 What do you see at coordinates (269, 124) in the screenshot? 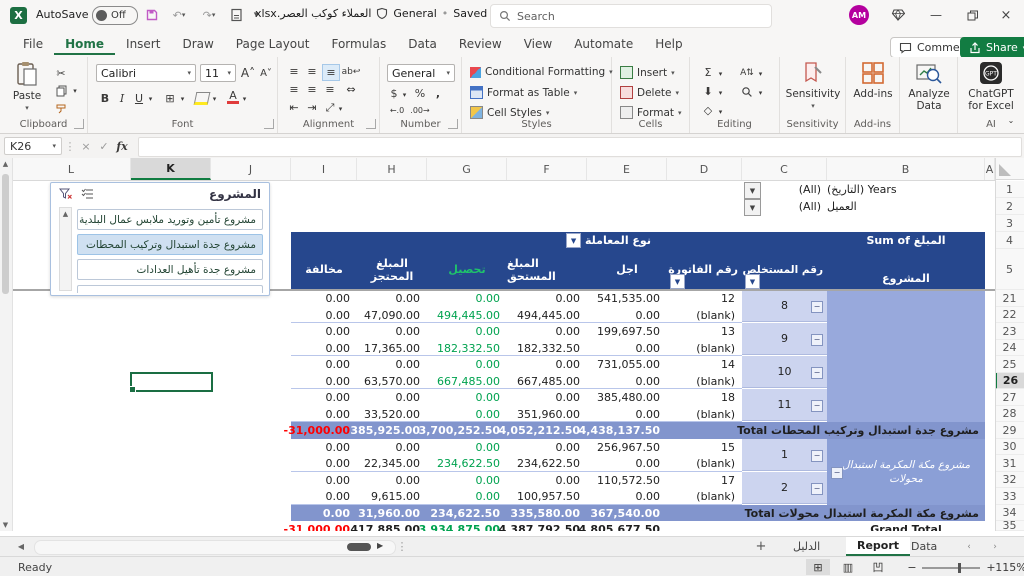
I see `font-dialog-launcher` at bounding box center [269, 124].